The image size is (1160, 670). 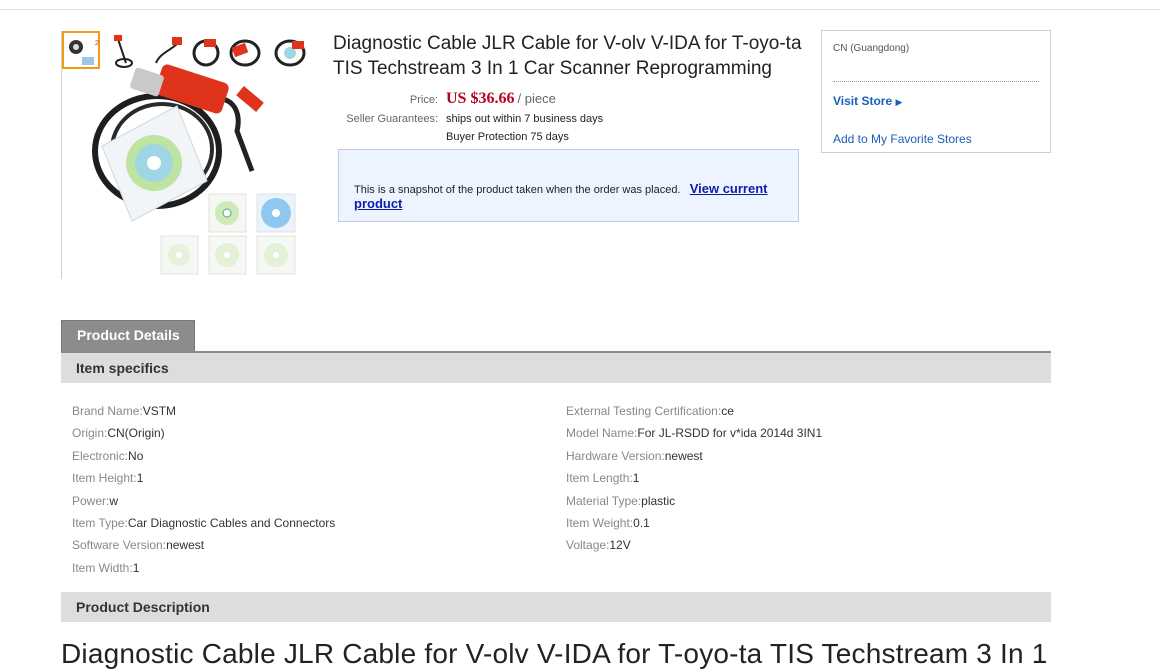 I want to click on product-main-image: 2, so click(x=187, y=155).